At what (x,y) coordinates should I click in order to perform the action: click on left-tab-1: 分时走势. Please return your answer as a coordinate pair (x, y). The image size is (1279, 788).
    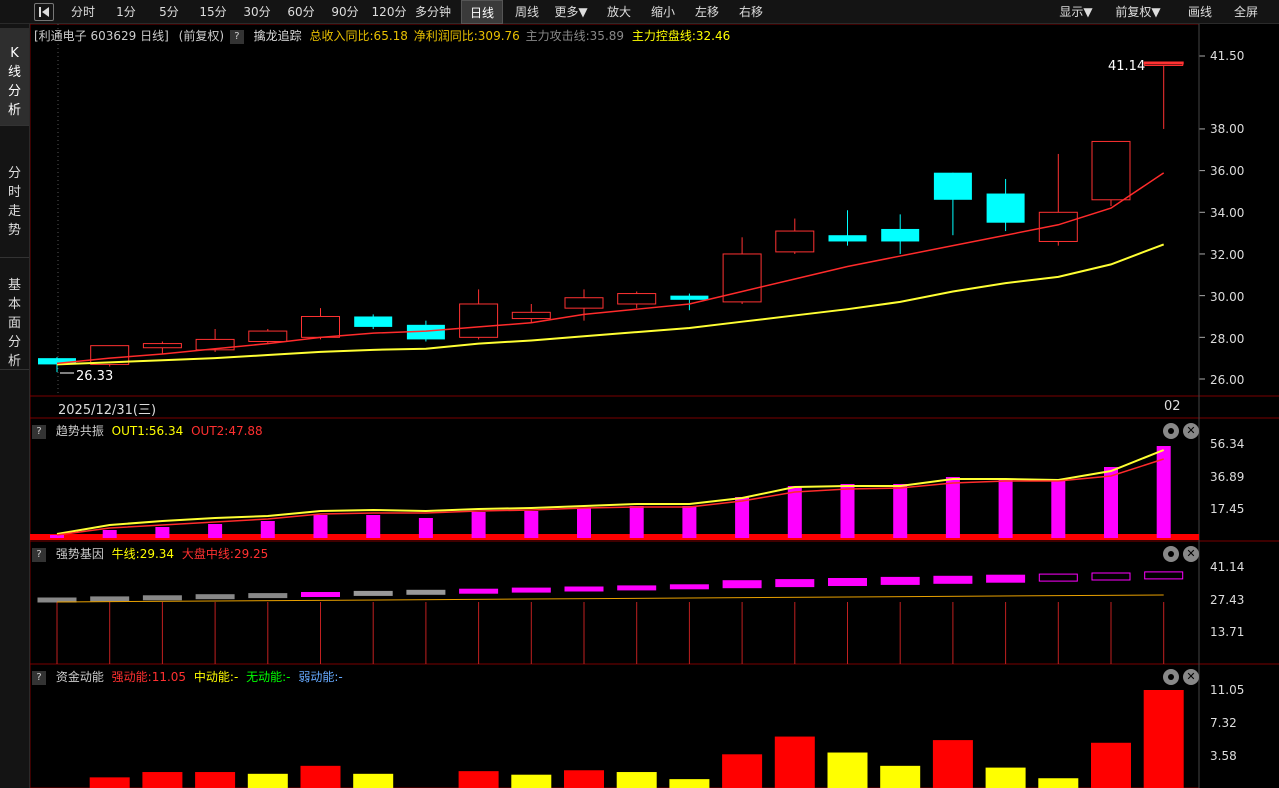
    Looking at the image, I should click on (14, 203).